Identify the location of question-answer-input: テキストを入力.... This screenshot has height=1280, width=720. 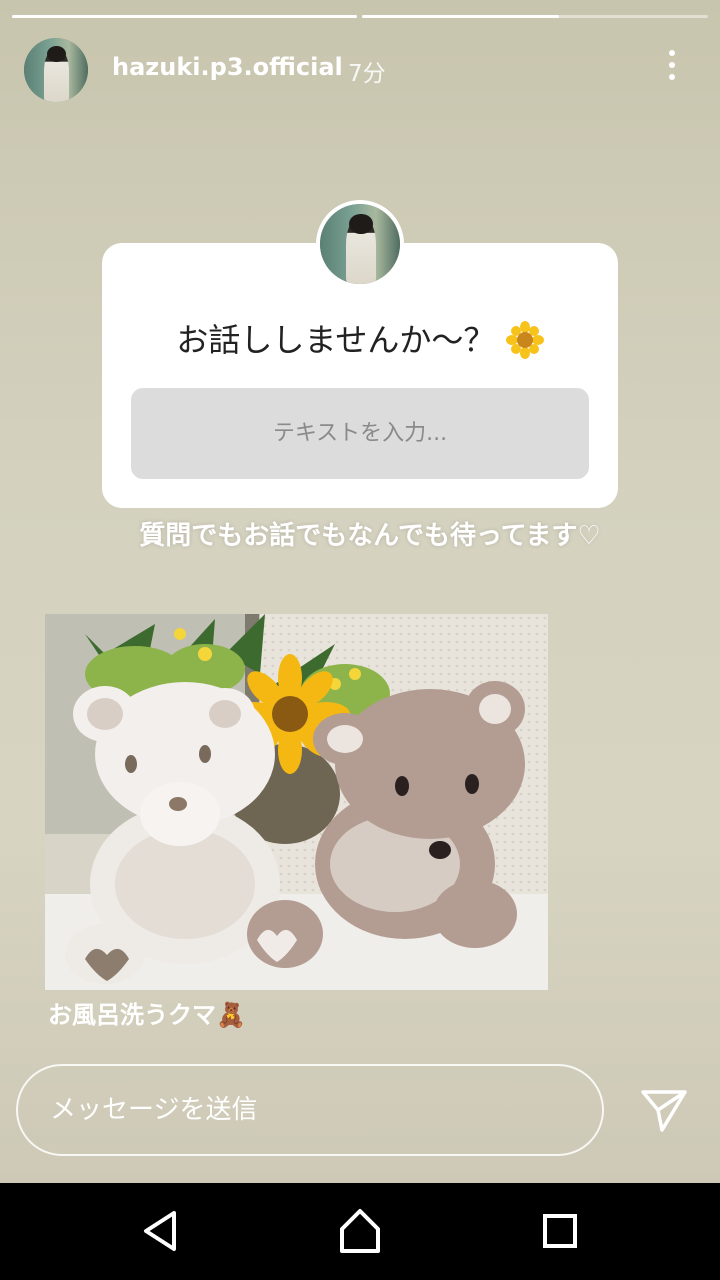
(360, 433).